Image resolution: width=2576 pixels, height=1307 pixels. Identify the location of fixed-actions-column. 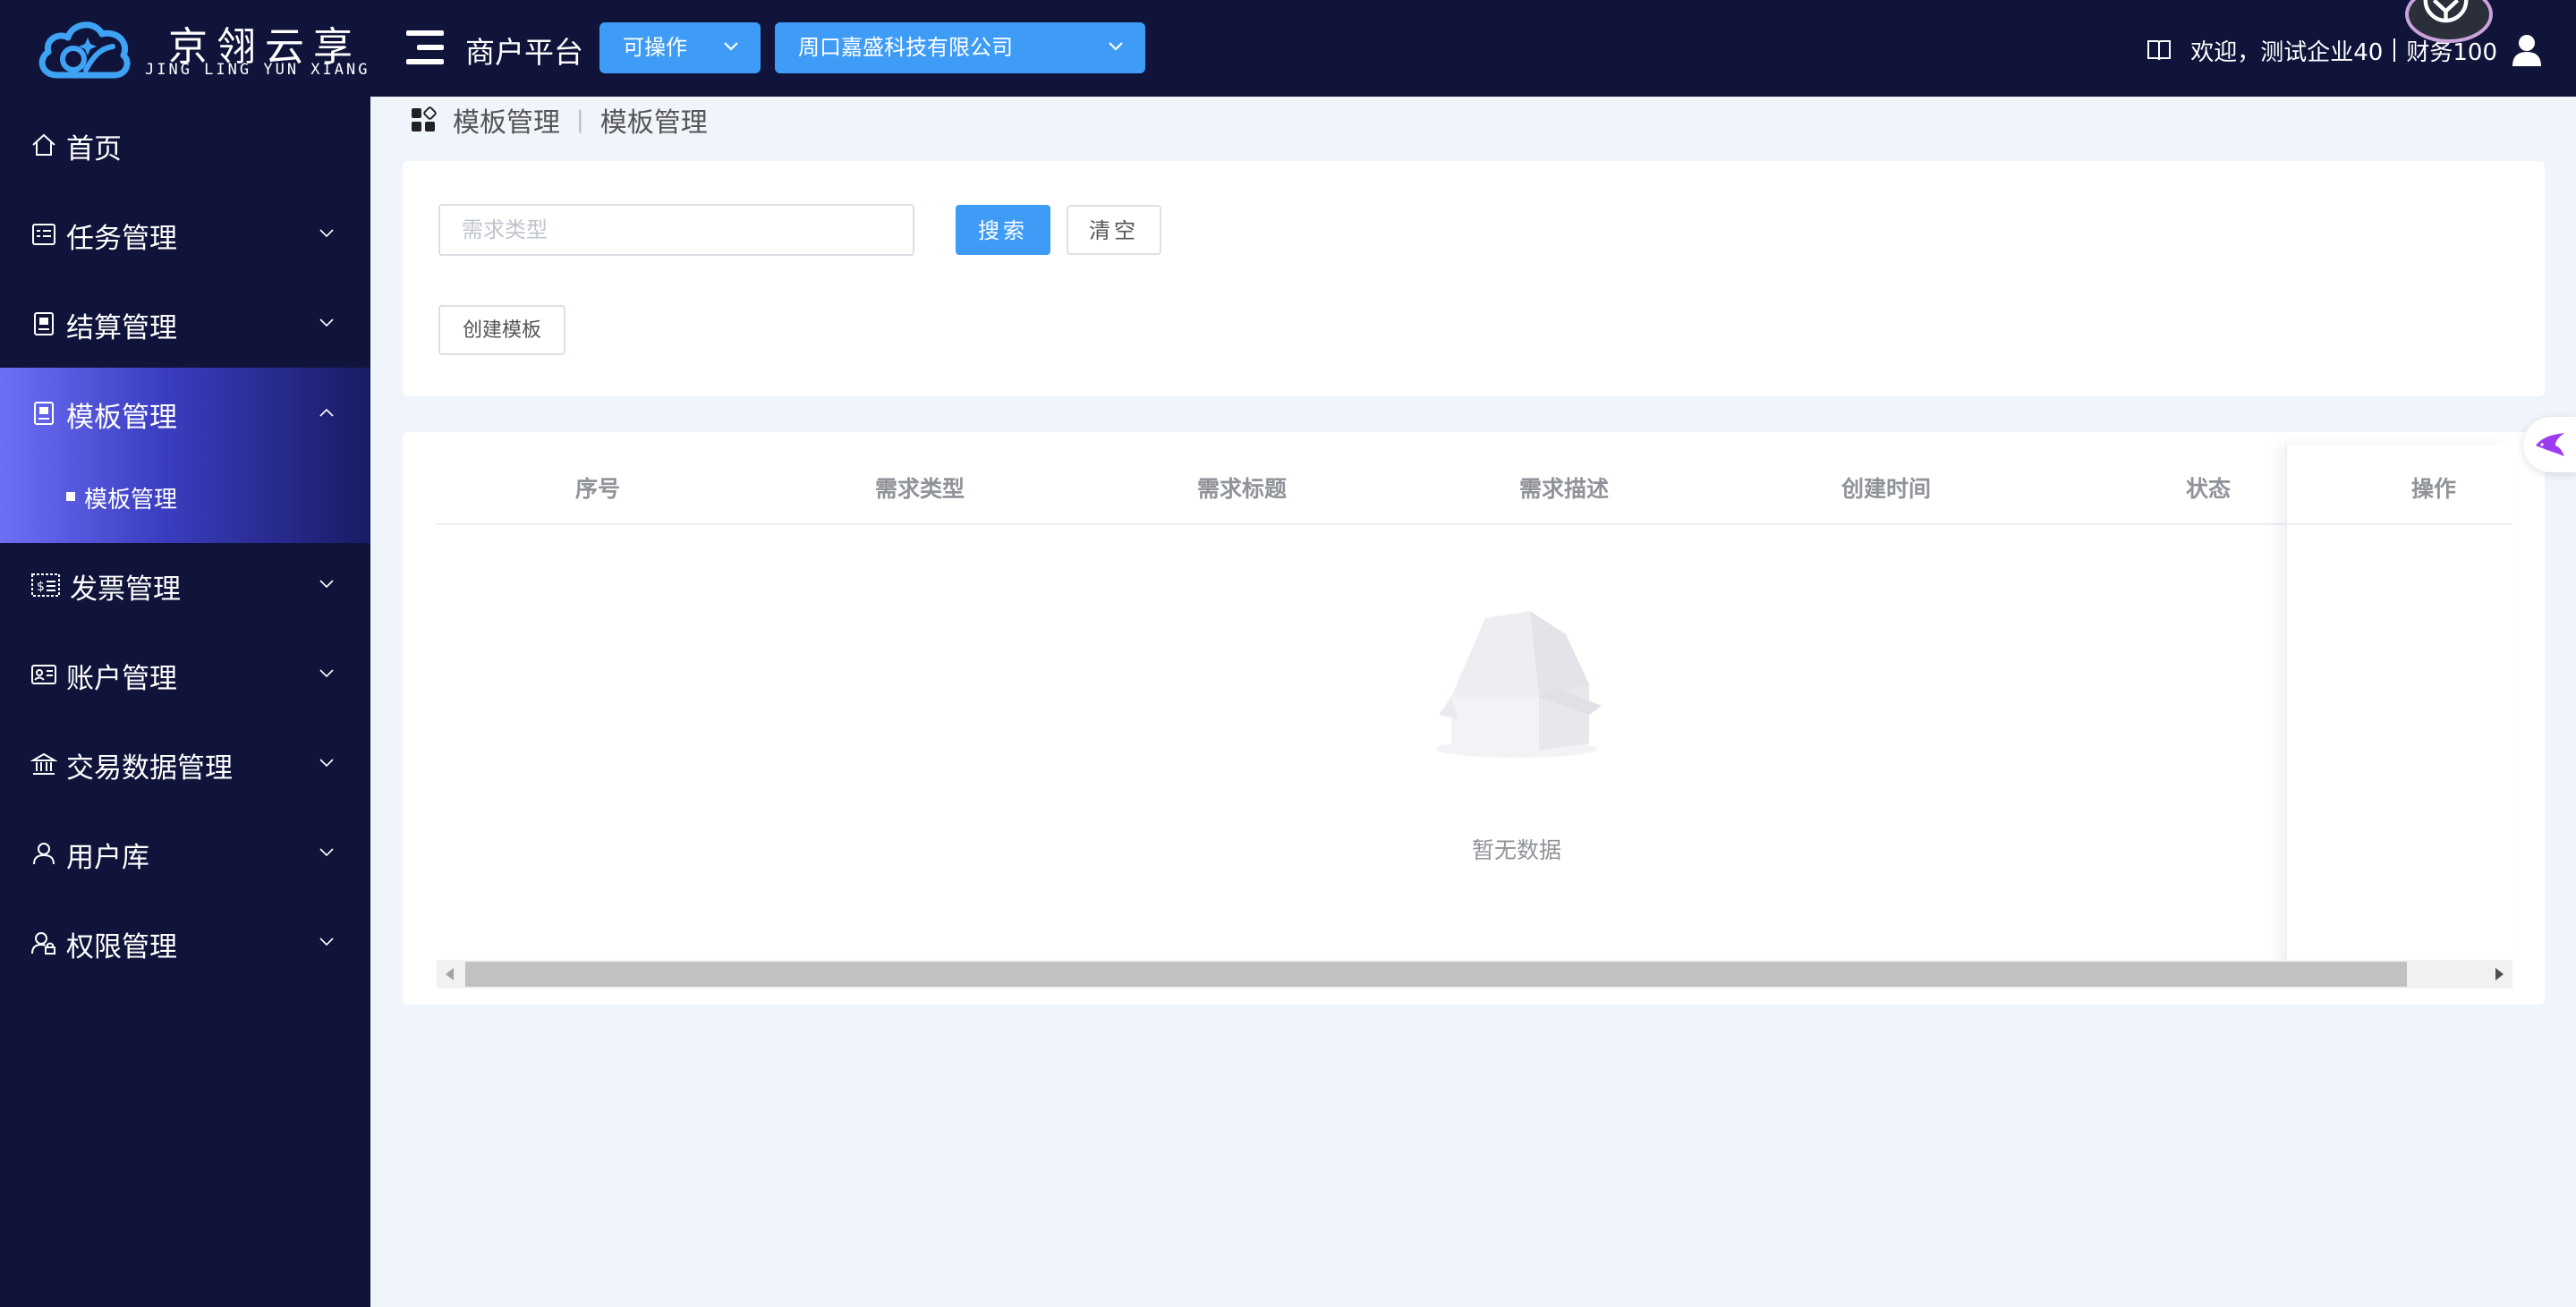
(2398, 708).